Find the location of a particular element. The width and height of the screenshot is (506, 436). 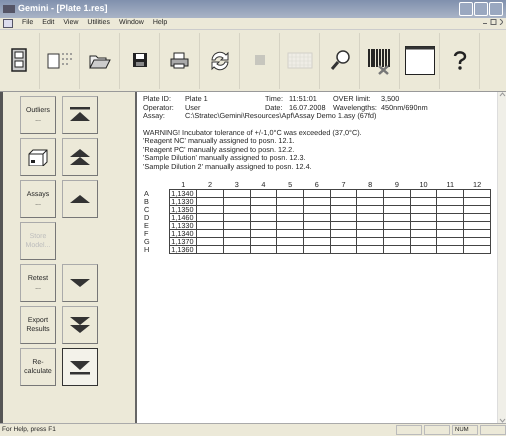

box-icon is located at coordinates (38, 157).